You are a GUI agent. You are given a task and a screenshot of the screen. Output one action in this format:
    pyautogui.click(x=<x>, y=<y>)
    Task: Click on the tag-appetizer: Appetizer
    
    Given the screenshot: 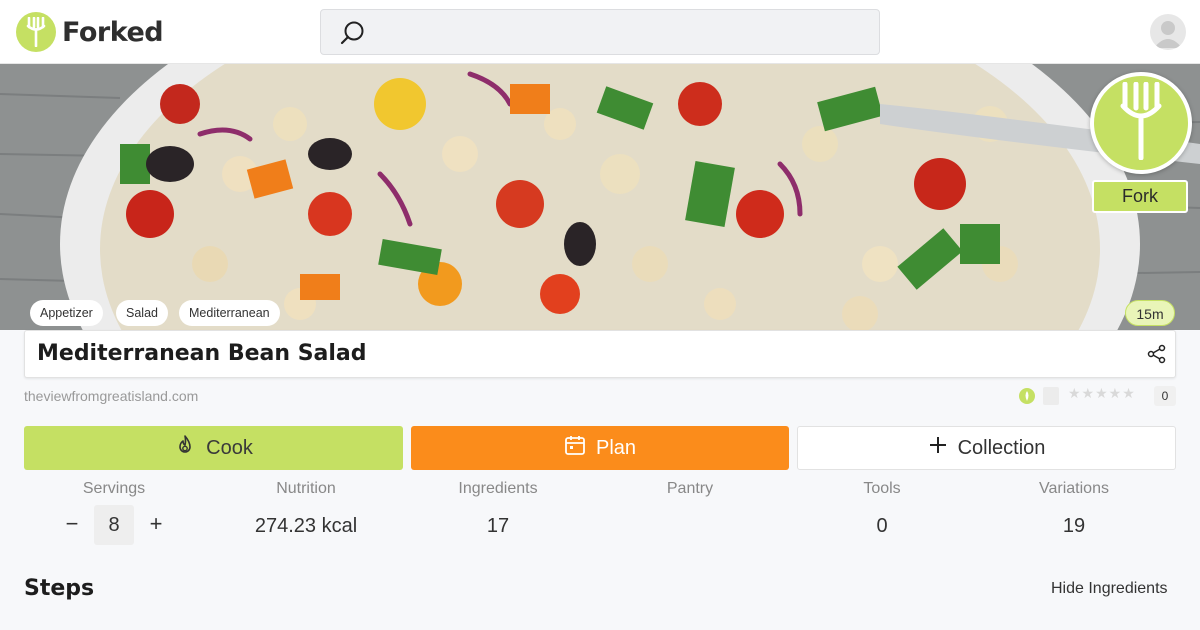 What is the action you would take?
    pyautogui.click(x=66, y=313)
    